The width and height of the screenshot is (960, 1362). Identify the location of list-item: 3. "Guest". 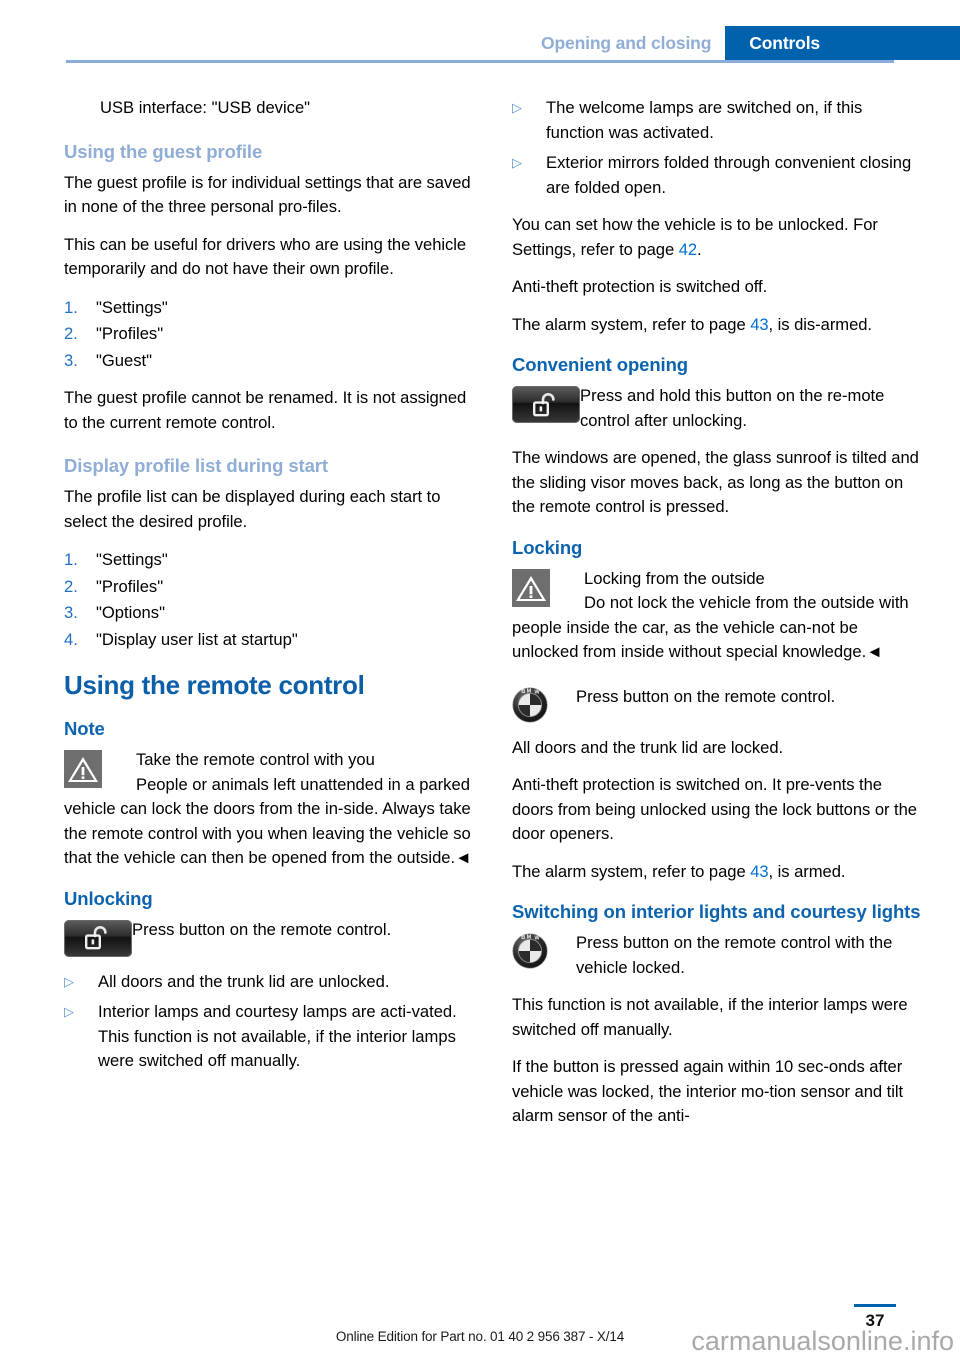
(270, 361).